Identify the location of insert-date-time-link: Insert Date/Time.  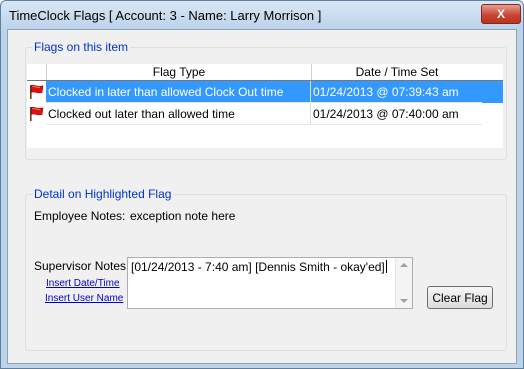
(83, 283).